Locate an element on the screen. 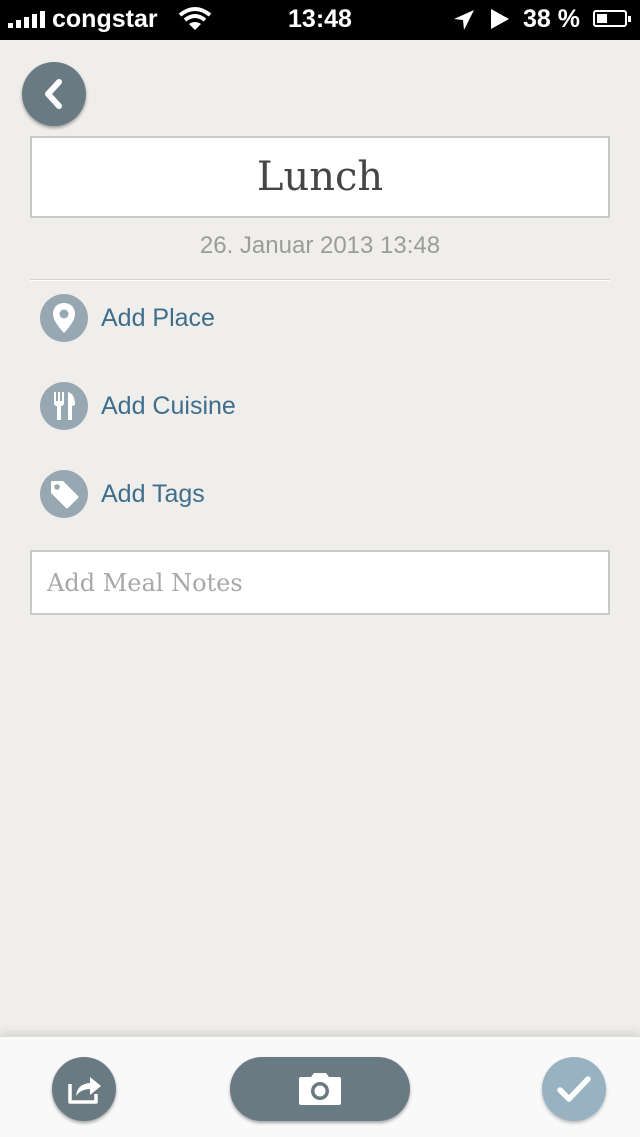  camera-button is located at coordinates (320, 1089).